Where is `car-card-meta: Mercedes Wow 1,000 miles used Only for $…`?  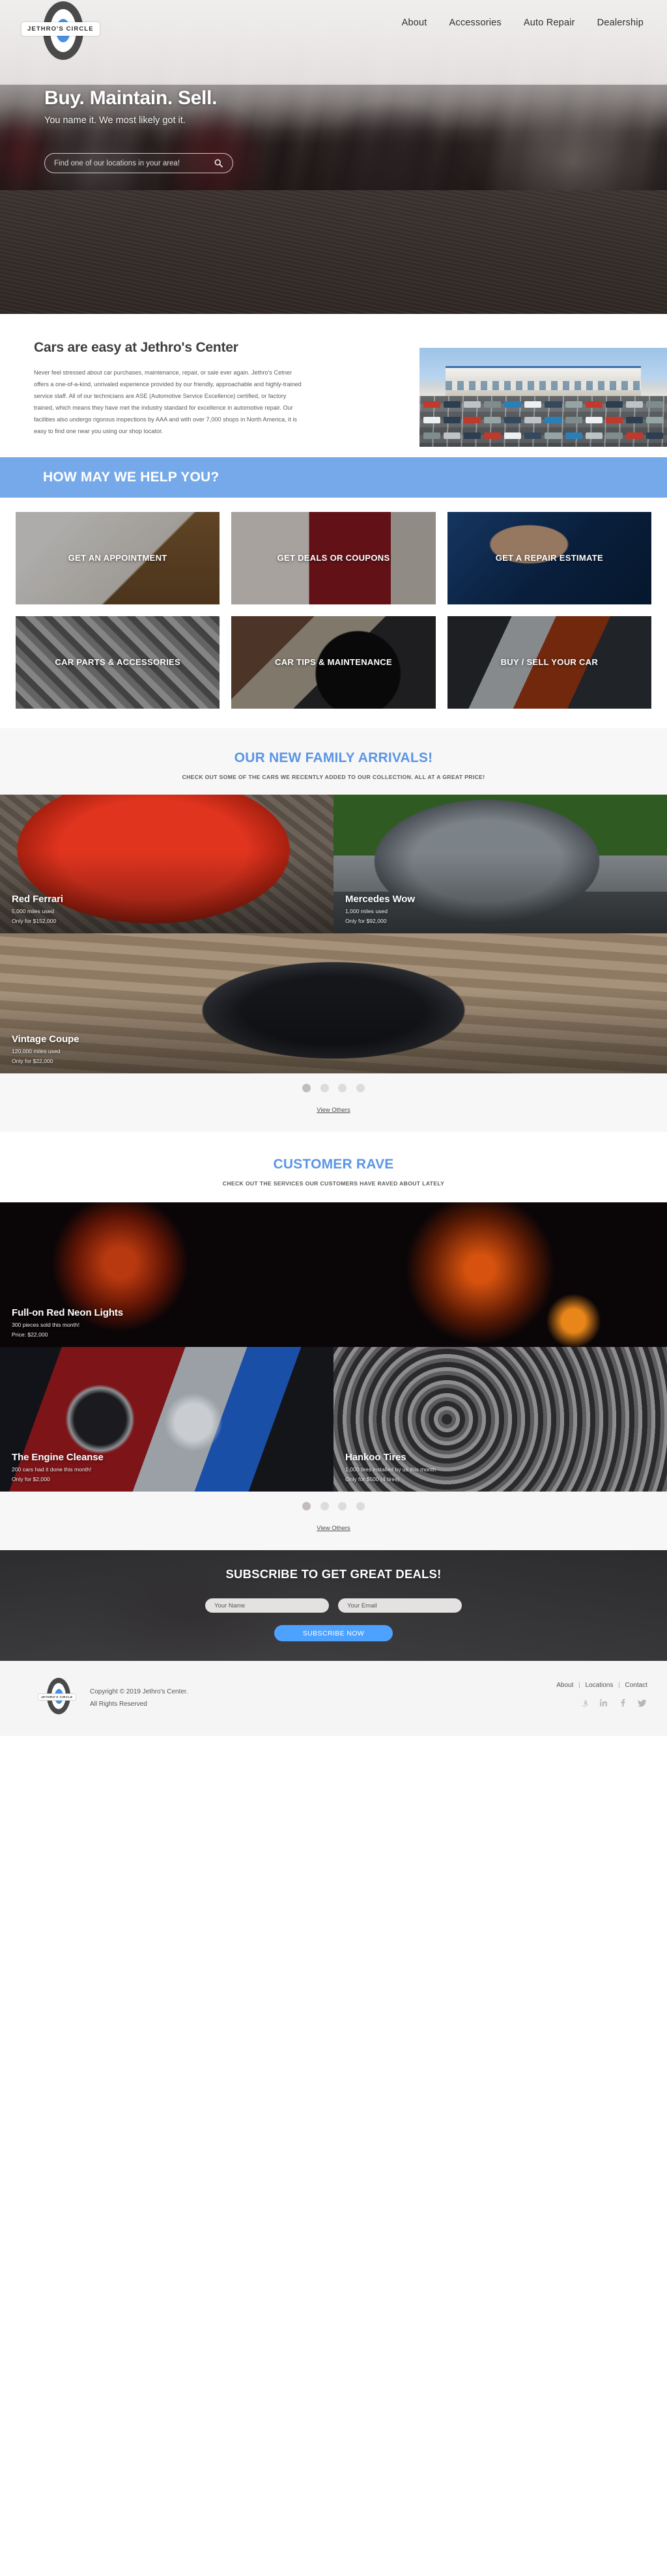
car-card-meta: Mercedes Wow 1,000 miles used Only for $… is located at coordinates (380, 909).